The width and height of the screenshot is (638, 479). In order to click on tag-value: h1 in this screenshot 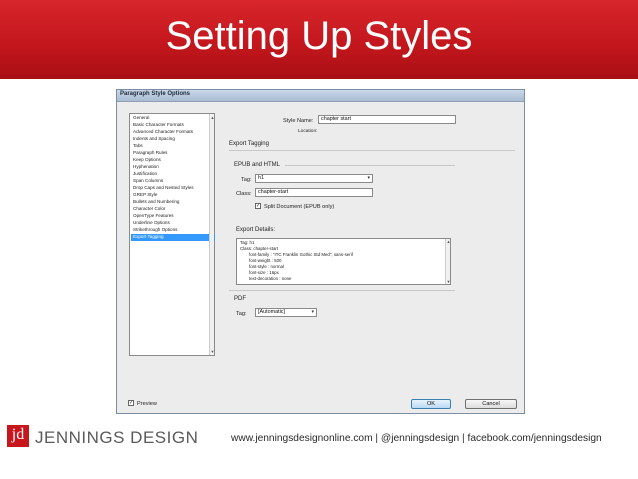, I will do `click(261, 178)`.